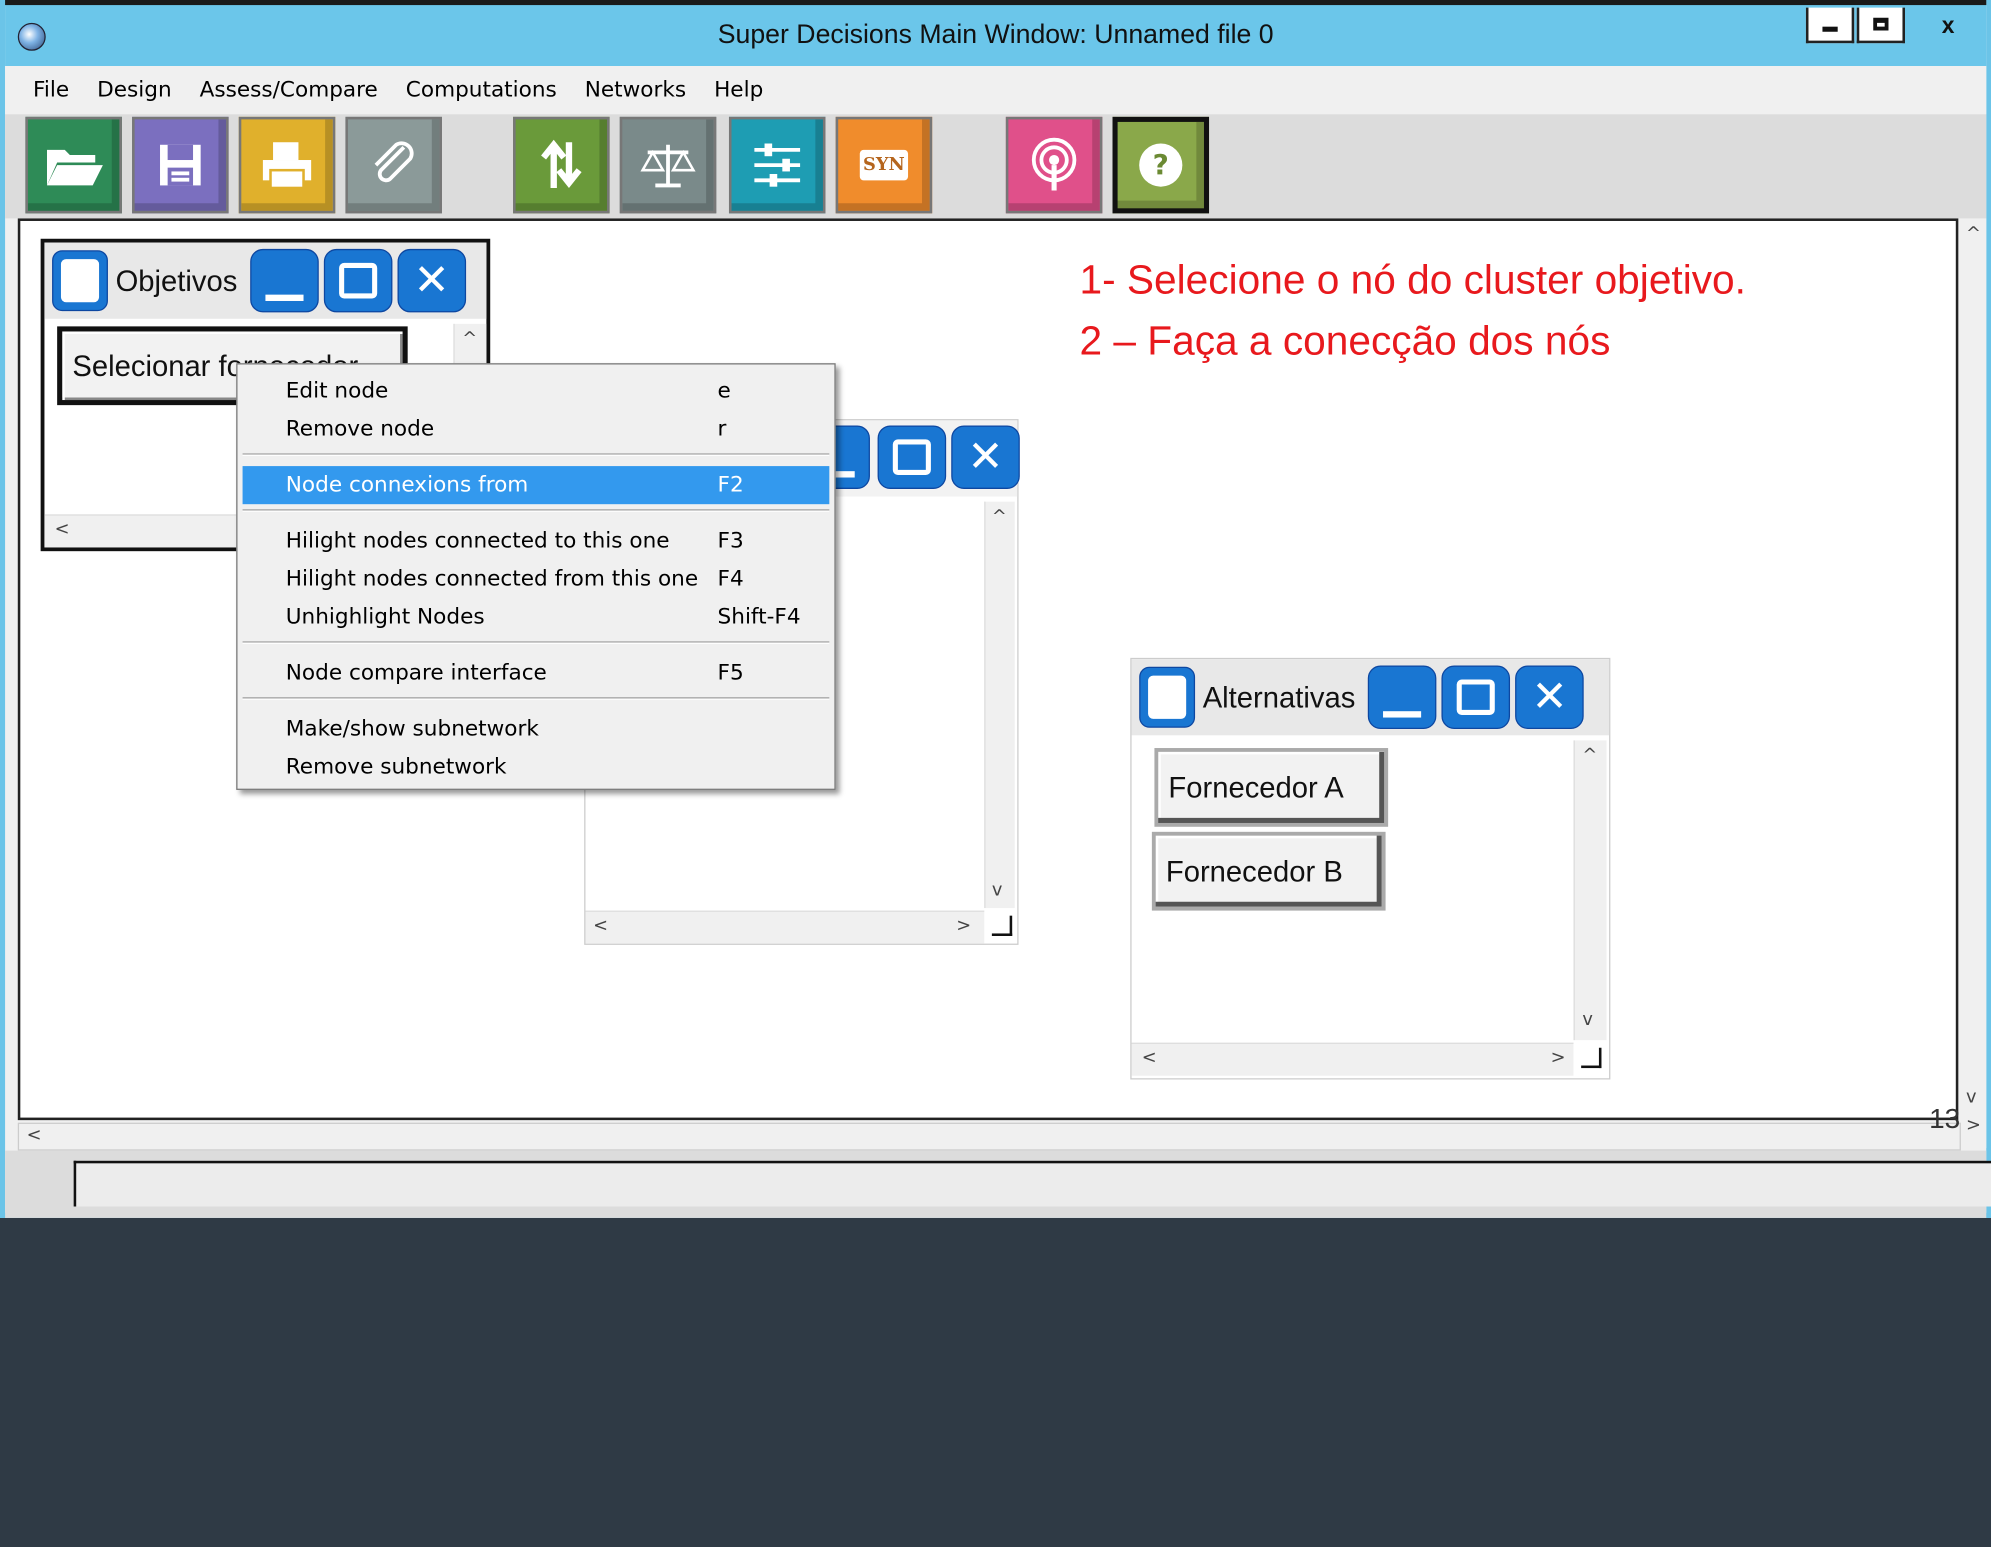 The image size is (1991, 1547). I want to click on minimize-icon, so click(284, 297).